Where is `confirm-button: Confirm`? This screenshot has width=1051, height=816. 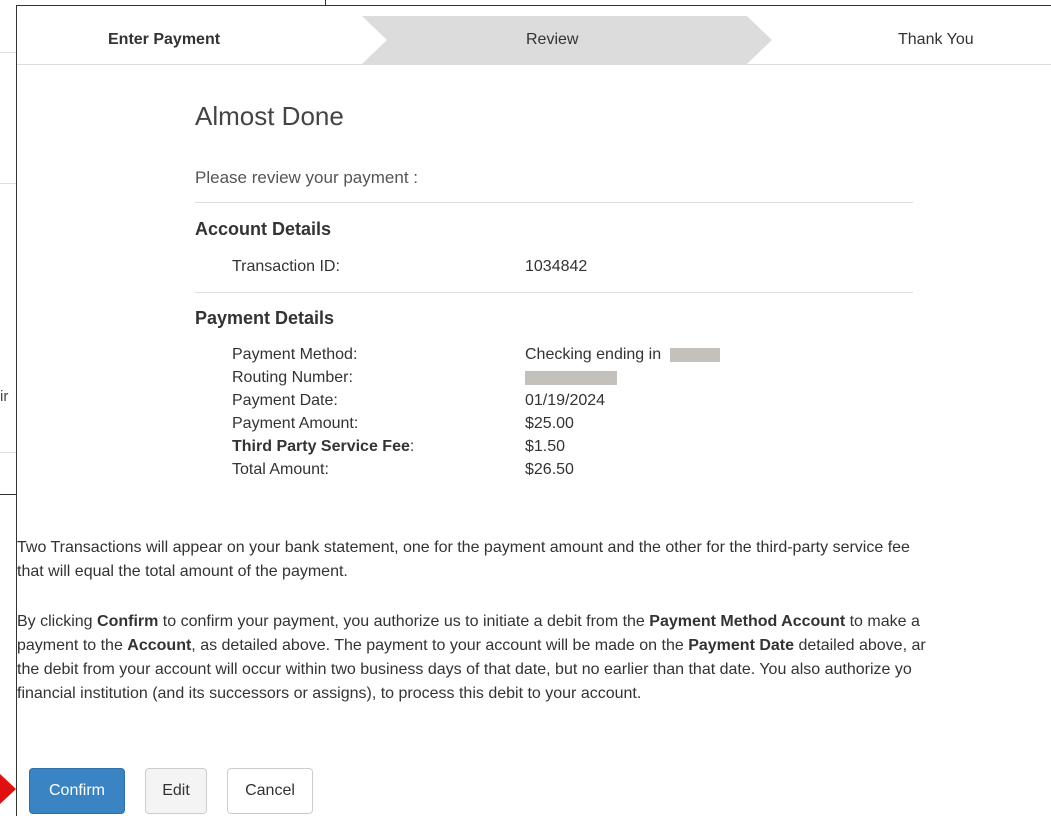 confirm-button: Confirm is located at coordinates (77, 791).